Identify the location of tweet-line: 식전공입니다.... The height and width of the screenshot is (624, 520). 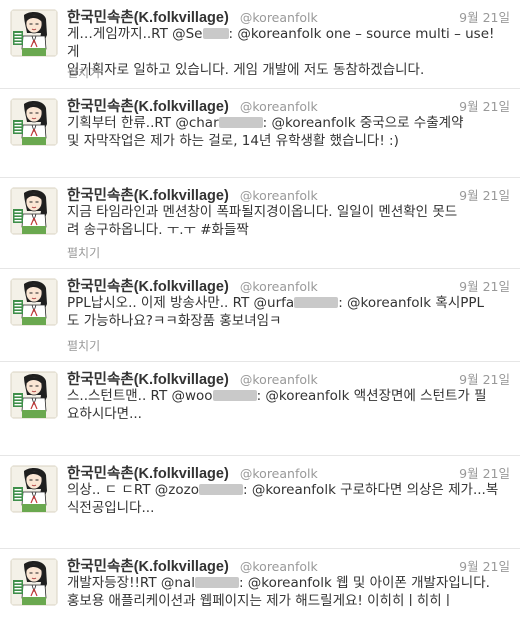
(111, 508).